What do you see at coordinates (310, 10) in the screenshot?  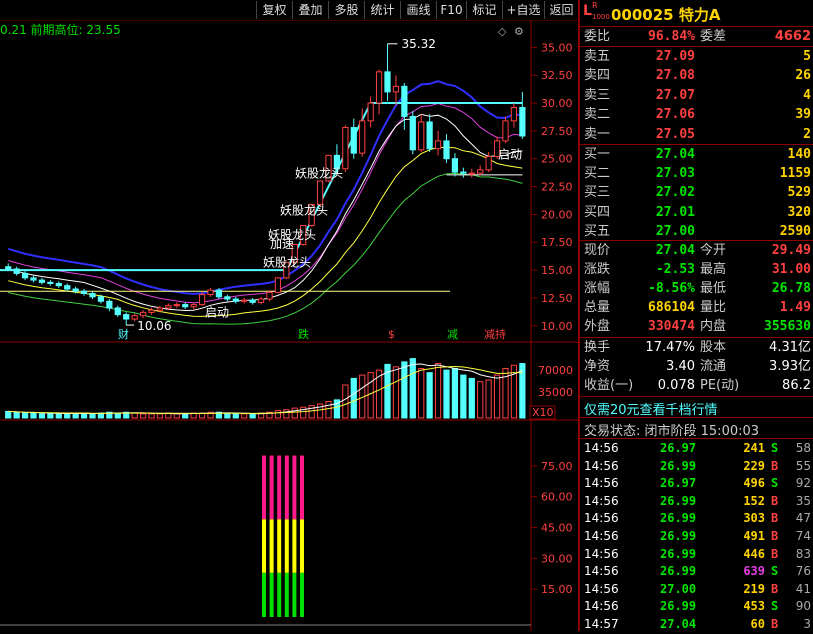 I see `toolbar-button-1: 叠加` at bounding box center [310, 10].